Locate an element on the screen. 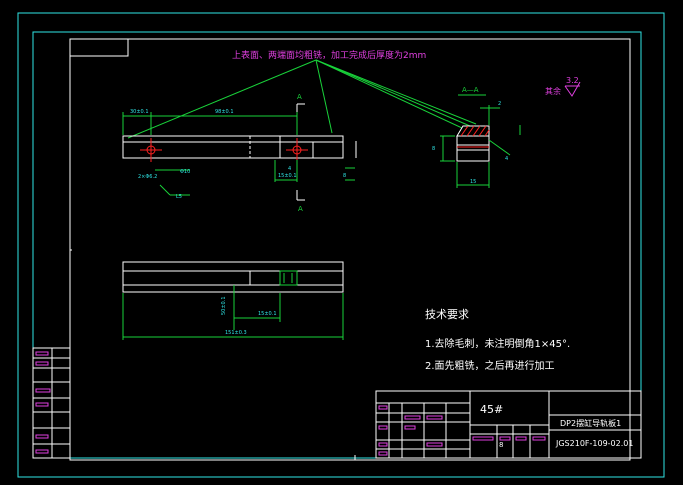 The width and height of the screenshot is (683, 485). side-table is located at coordinates (51, 403).